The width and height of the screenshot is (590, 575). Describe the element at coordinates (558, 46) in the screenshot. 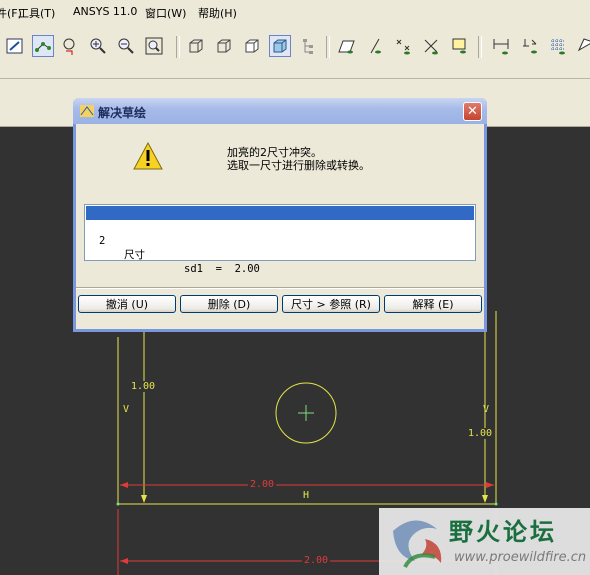

I see `grid-display-icon` at that location.